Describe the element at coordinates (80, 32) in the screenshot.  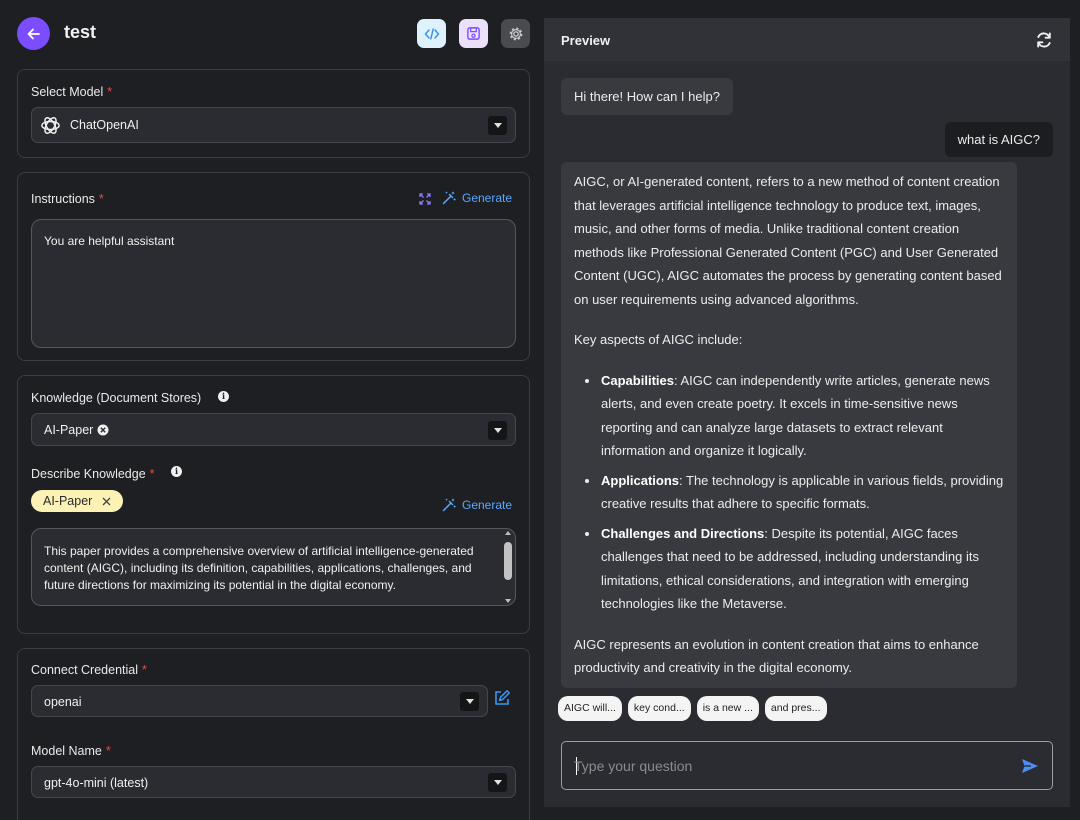
I see `app-title: test` at that location.